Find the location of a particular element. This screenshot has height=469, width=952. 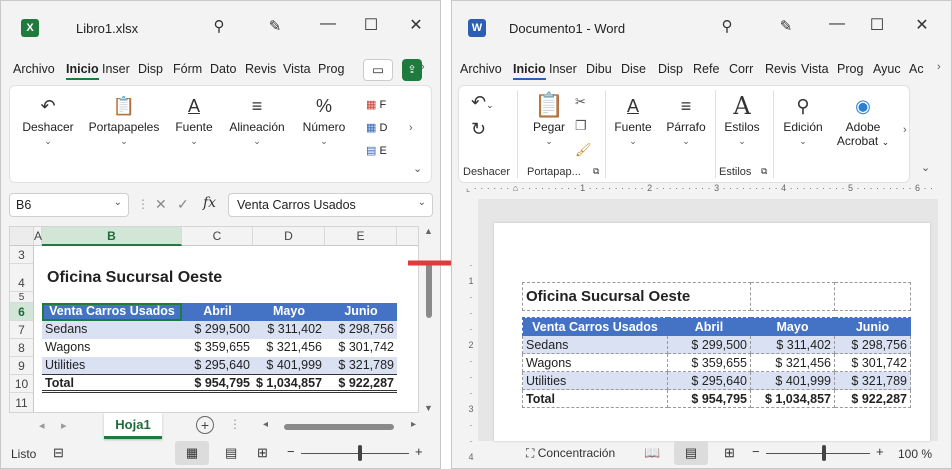

format-painter-icon: 🖌 is located at coordinates (583, 150).